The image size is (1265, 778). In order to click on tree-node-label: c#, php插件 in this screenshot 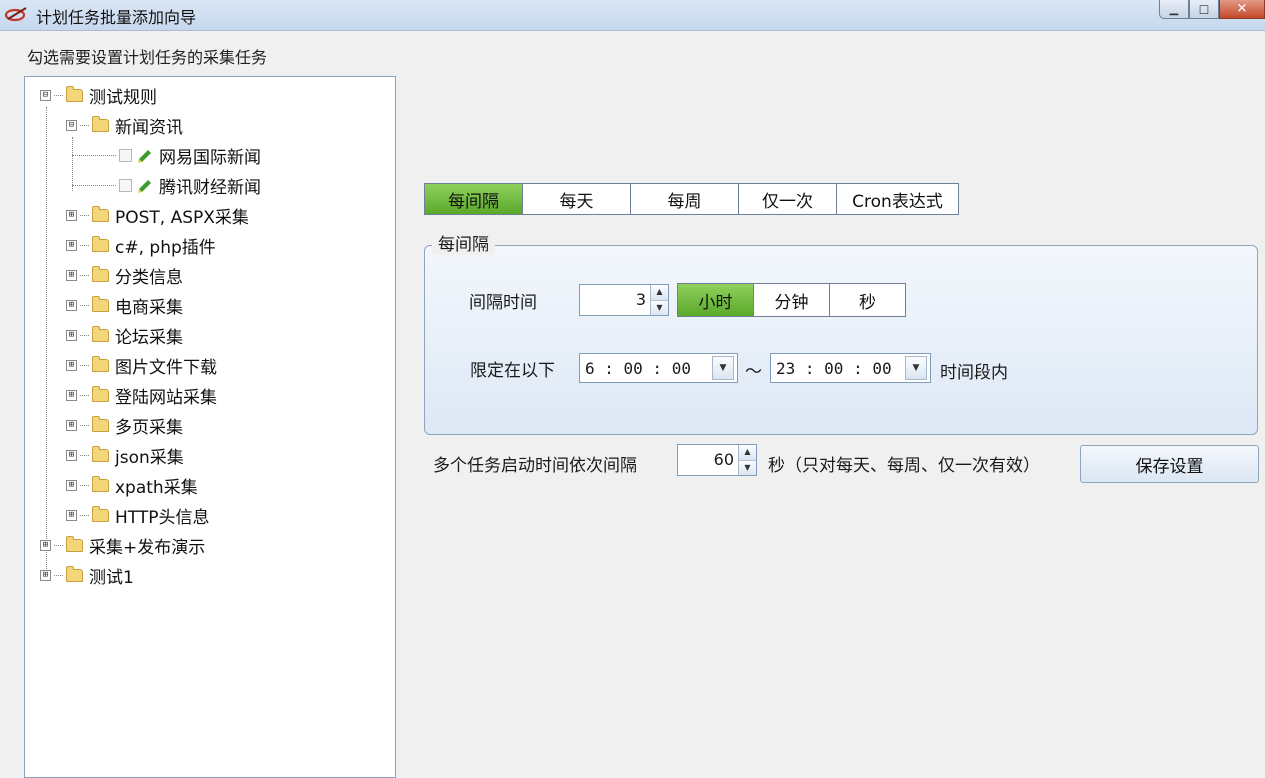, I will do `click(165, 247)`.